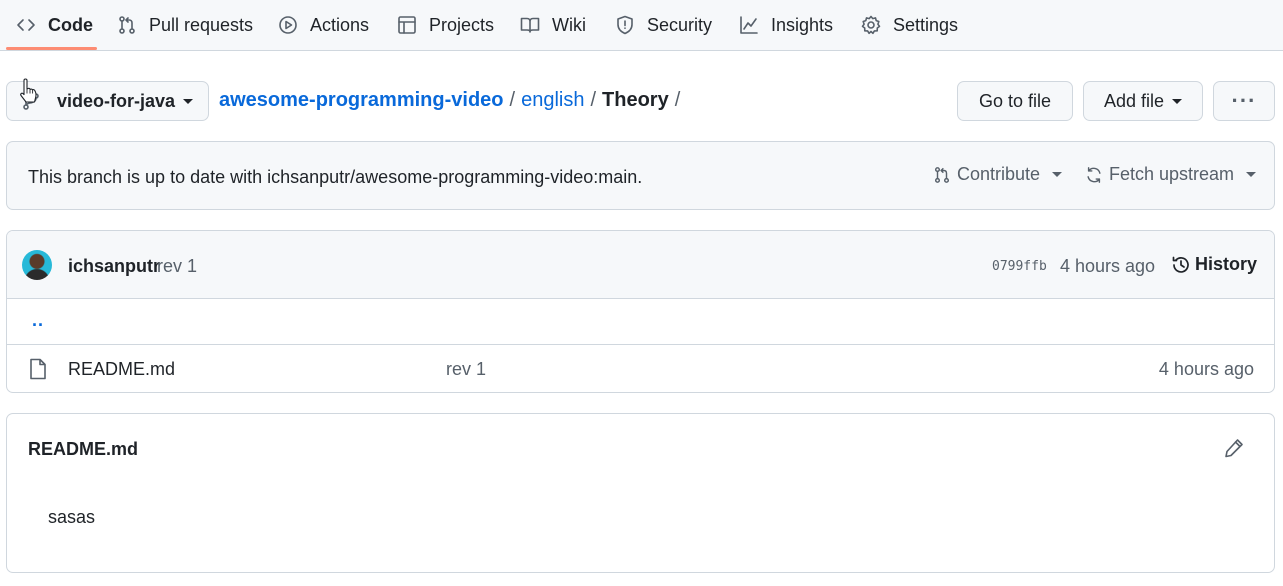 The height and width of the screenshot is (586, 1283). What do you see at coordinates (680, 24) in the screenshot?
I see `tab-security-label: Security` at bounding box center [680, 24].